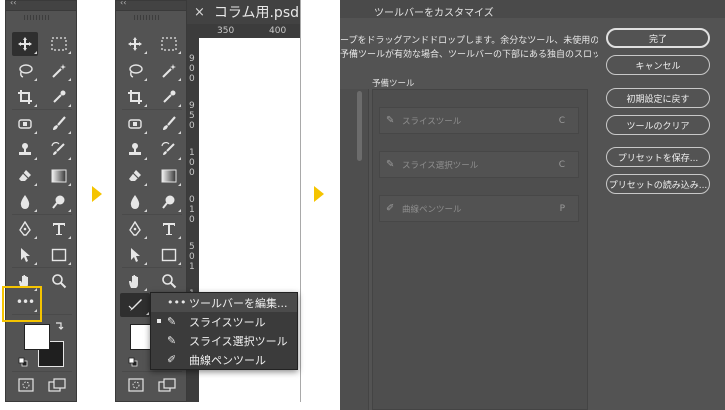  What do you see at coordinates (227, 360) in the screenshot?
I see `menu-item-label: 曲線ペンツール` at bounding box center [227, 360].